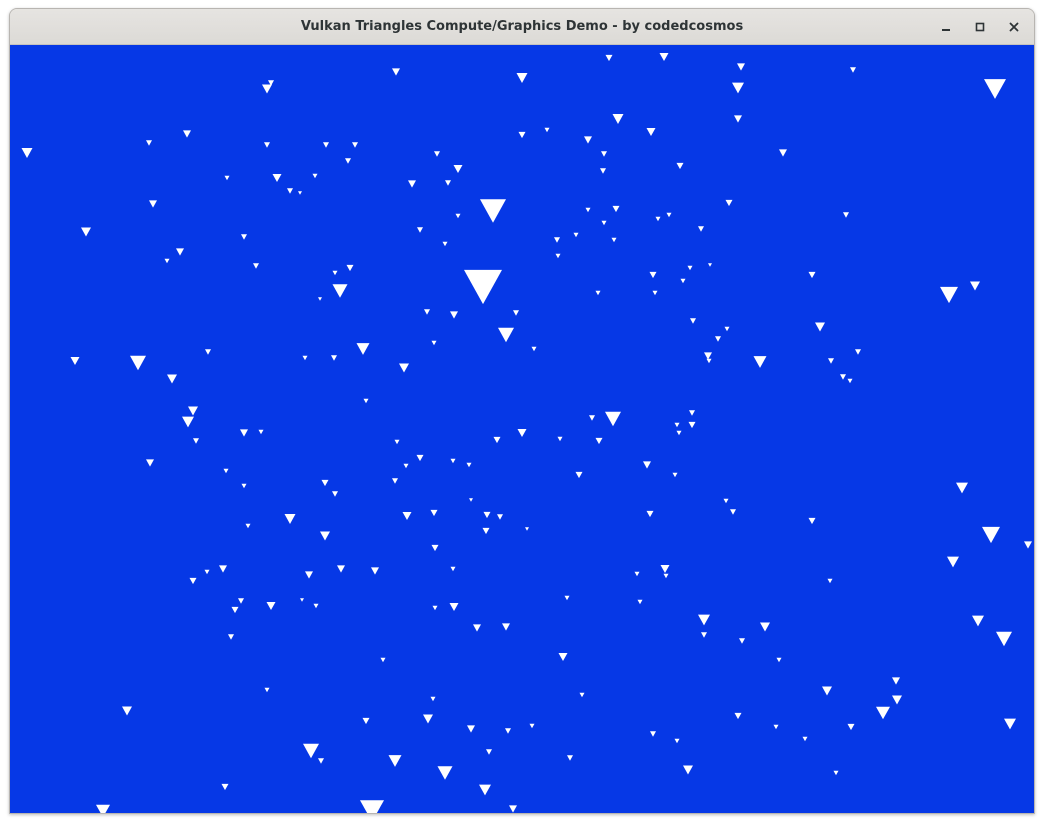 This screenshot has height=823, width=1044. Describe the element at coordinates (946, 27) in the screenshot. I see `minimize-button` at that location.